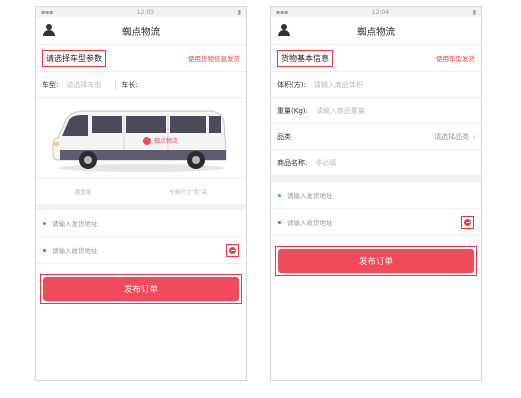 This screenshot has height=398, width=521. Describe the element at coordinates (116, 84) in the screenshot. I see `divider` at that location.